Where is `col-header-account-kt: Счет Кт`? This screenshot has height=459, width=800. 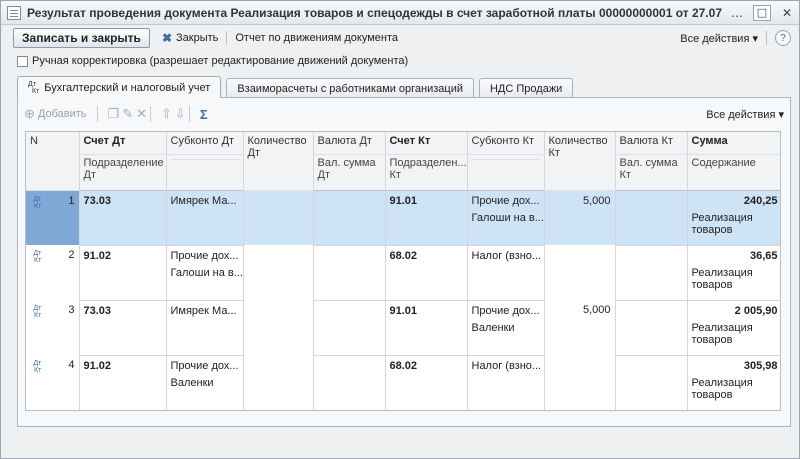
col-header-account-kt: Счет Кт is located at coordinates (426, 143).